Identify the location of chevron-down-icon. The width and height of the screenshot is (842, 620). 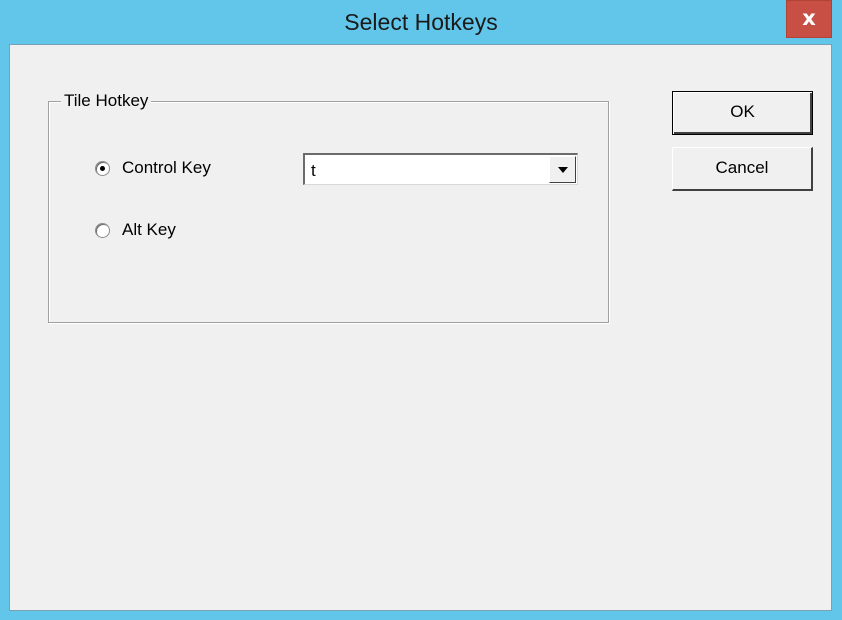
(563, 170).